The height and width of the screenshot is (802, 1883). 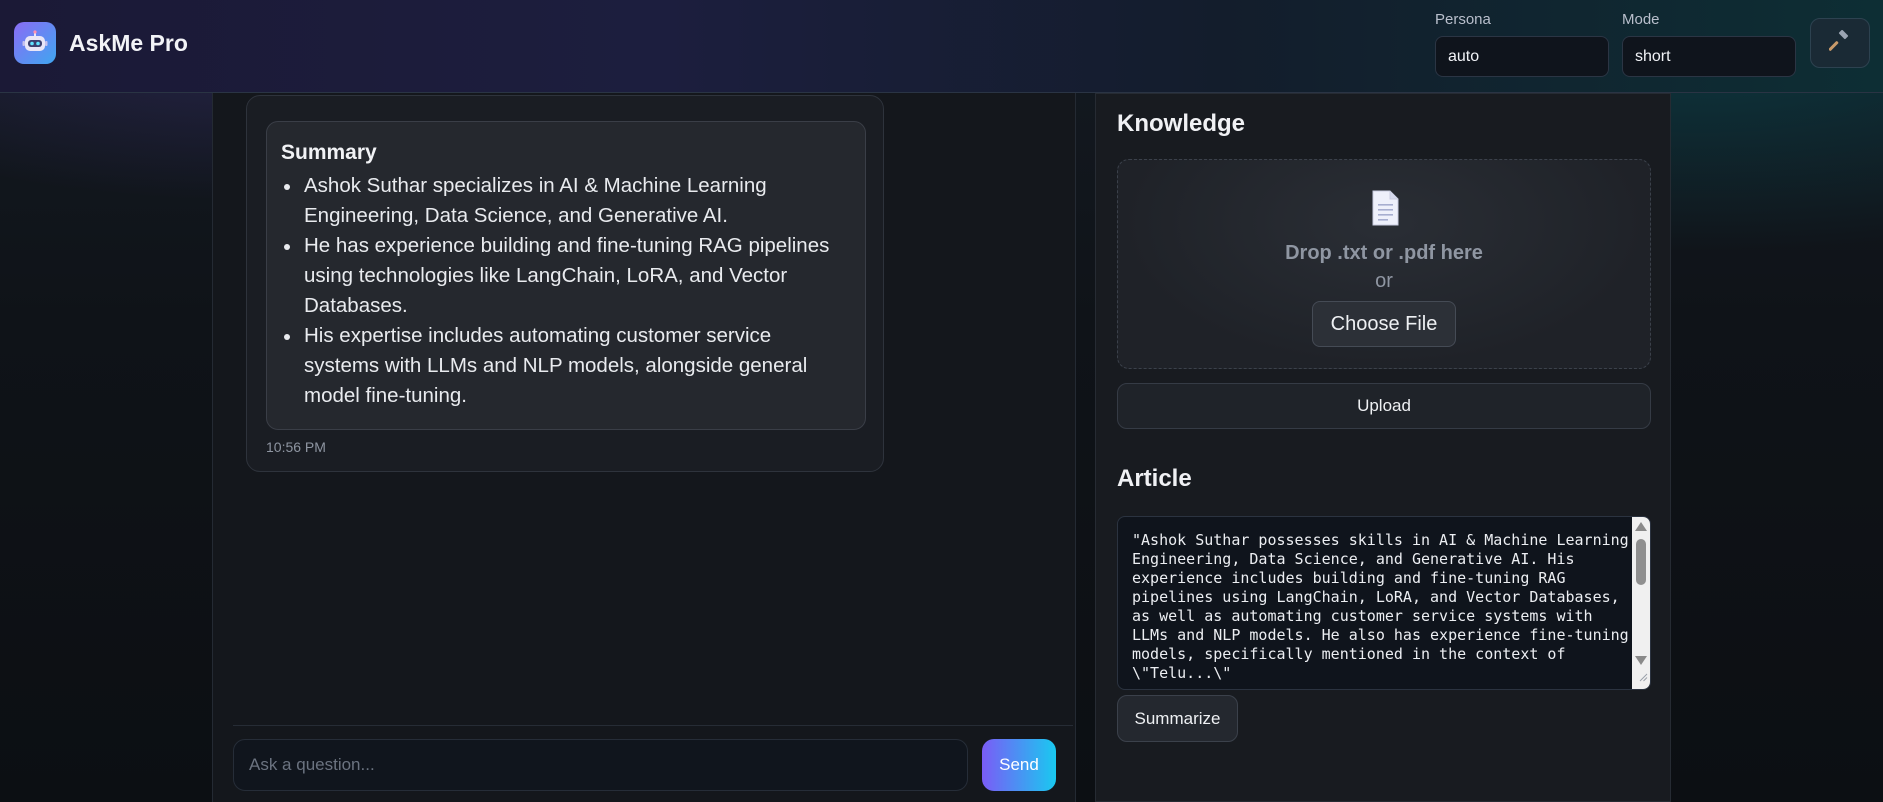 What do you see at coordinates (1641, 562) in the screenshot?
I see `scroll-thumb` at bounding box center [1641, 562].